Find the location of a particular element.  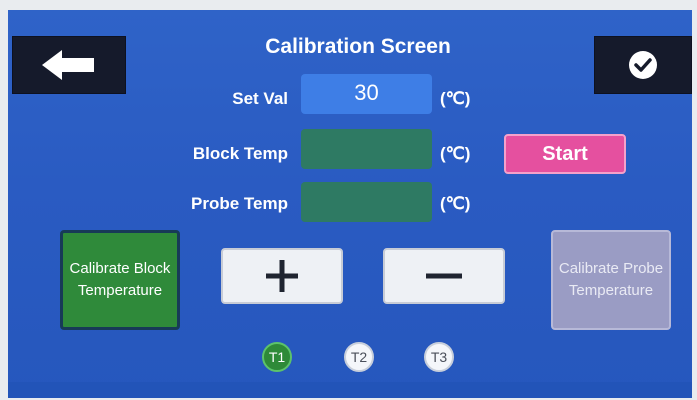

calibrate-block-label: Calibrate Block Temperature is located at coordinates (120, 279).